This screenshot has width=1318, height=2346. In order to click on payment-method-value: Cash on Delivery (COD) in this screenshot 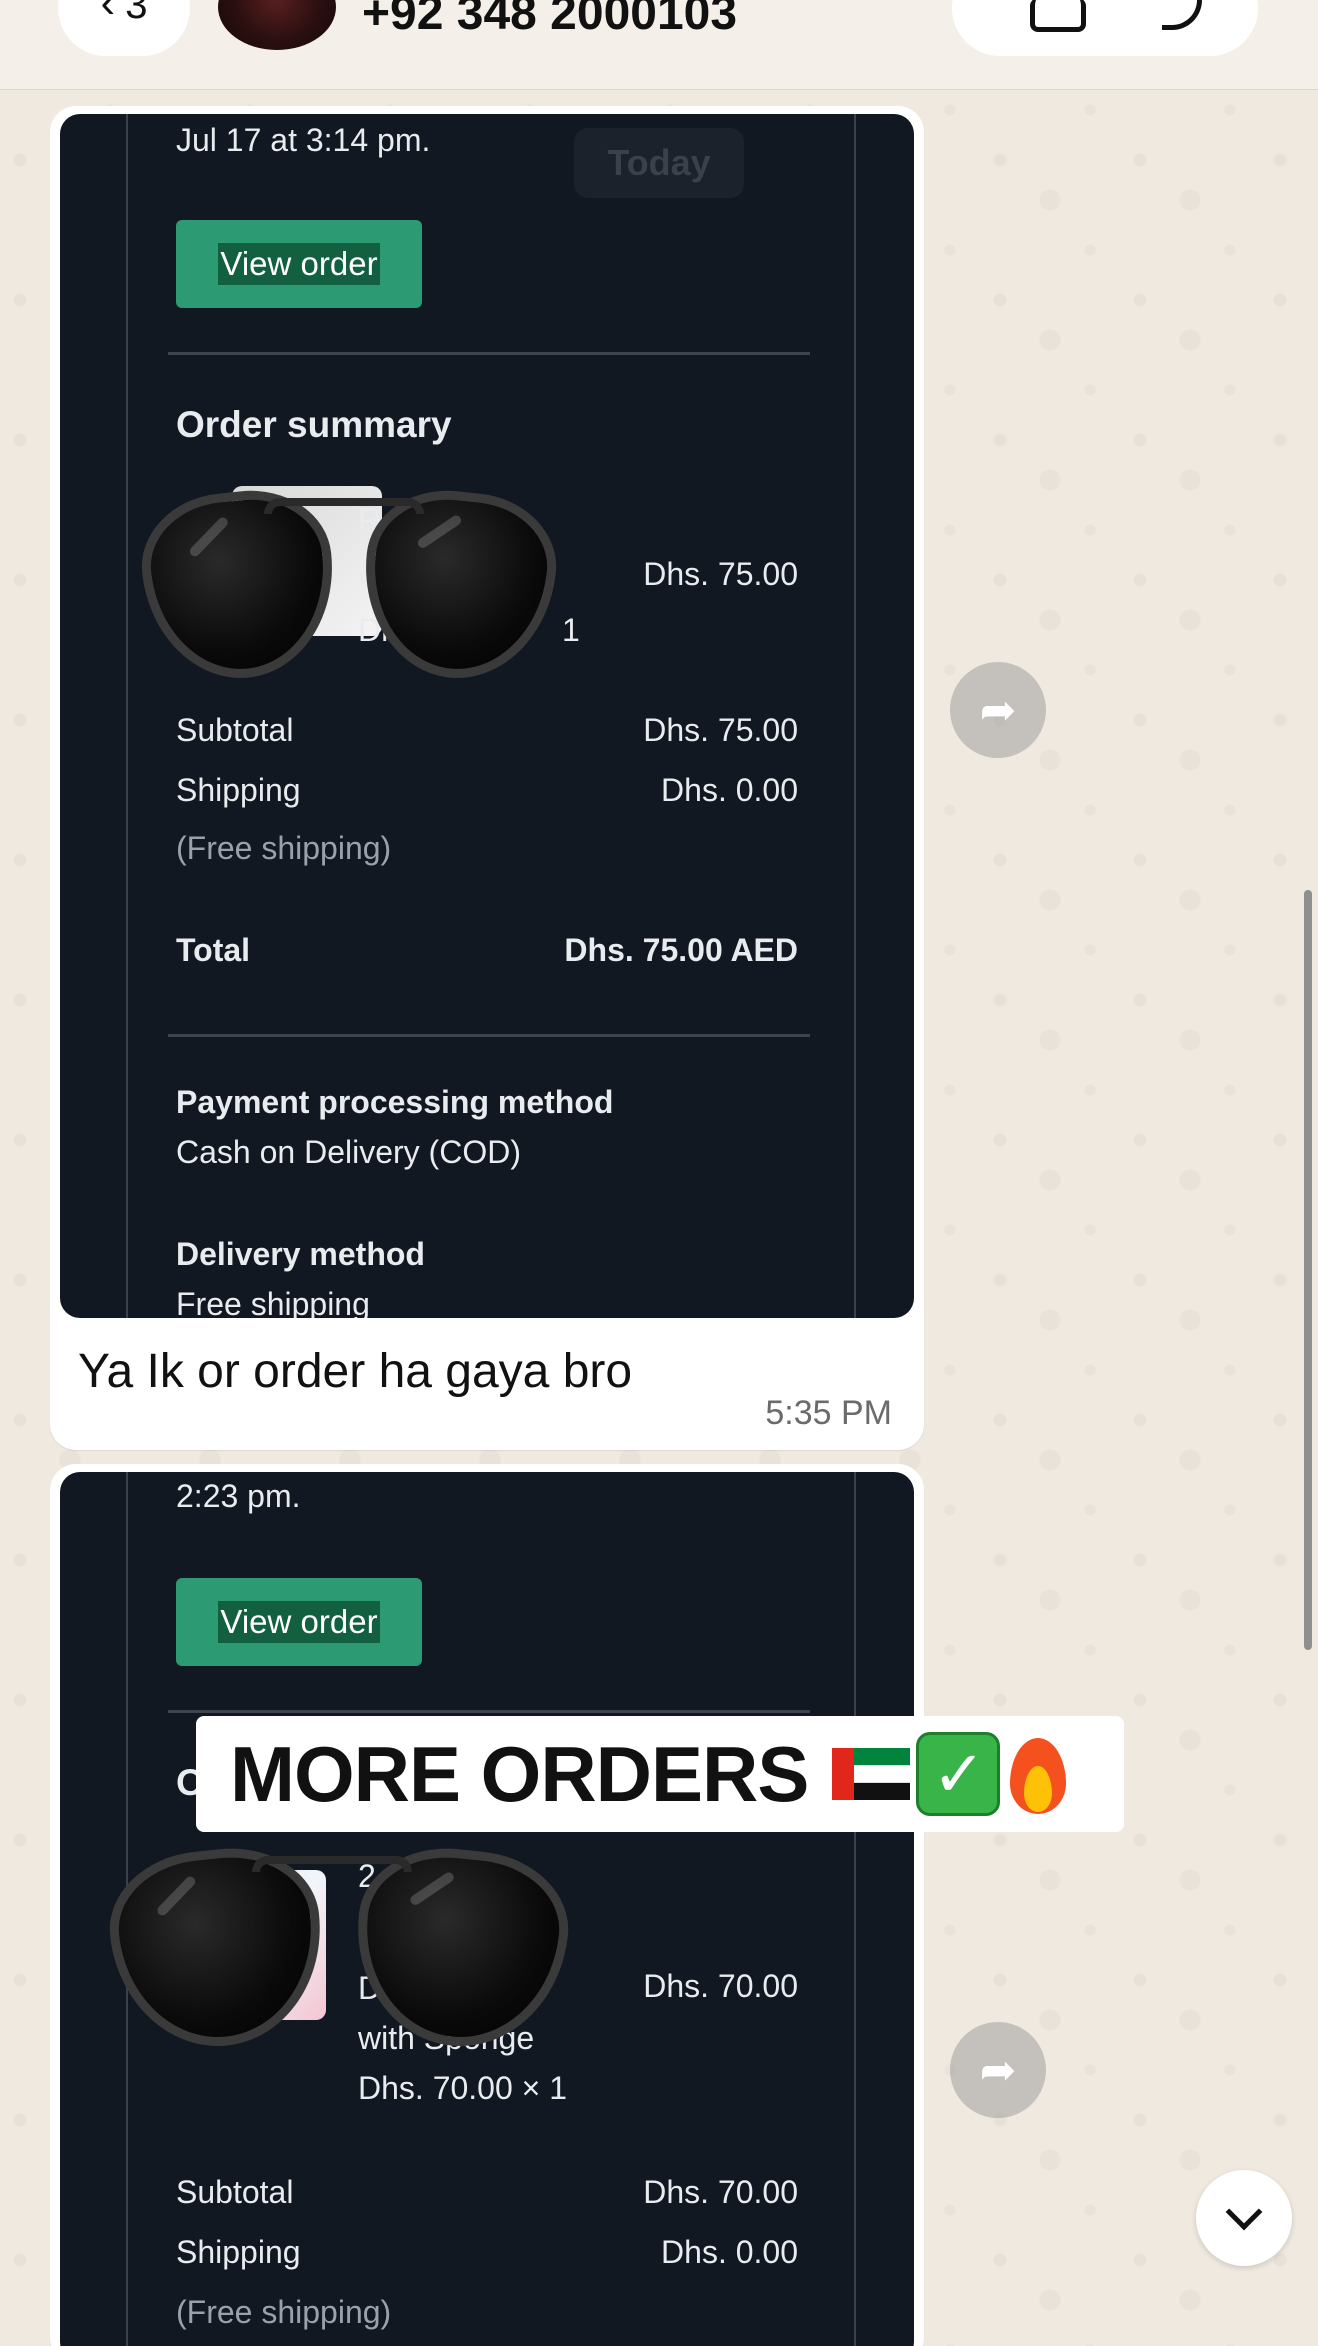, I will do `click(348, 1152)`.